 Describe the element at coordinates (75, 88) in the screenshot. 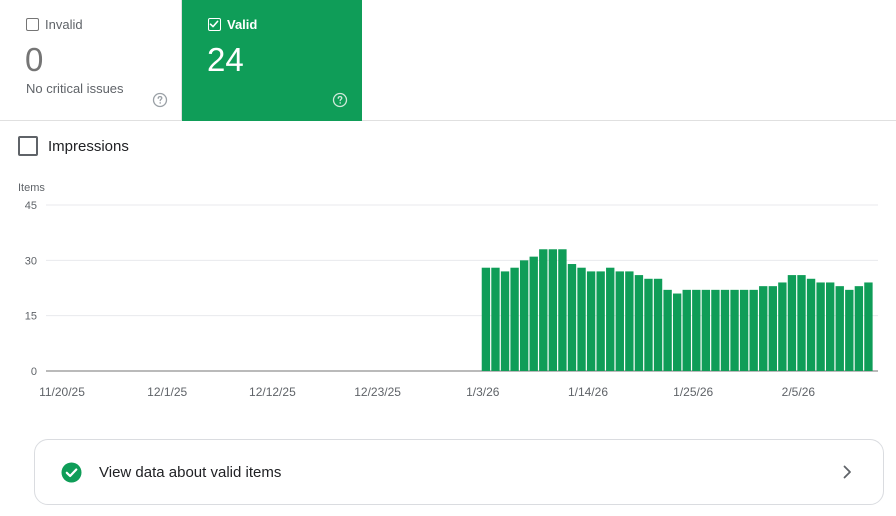

I see `invalid-subtext: No critical issues` at that location.